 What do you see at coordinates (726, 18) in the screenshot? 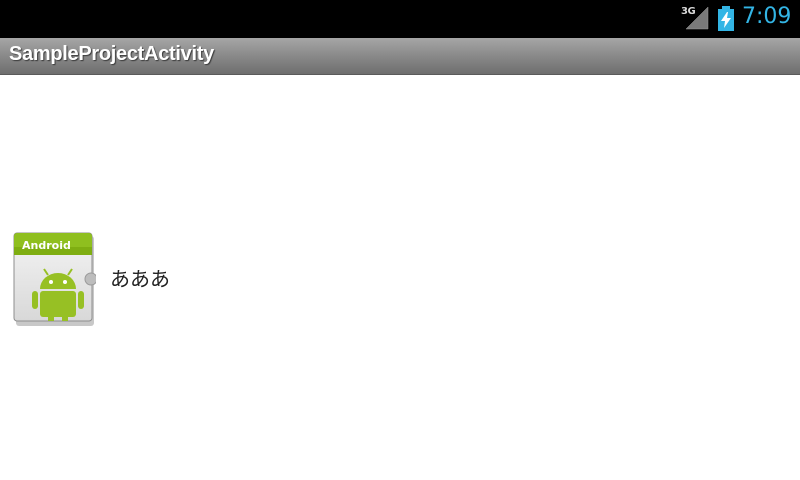
I see `battery-charging-icon` at bounding box center [726, 18].